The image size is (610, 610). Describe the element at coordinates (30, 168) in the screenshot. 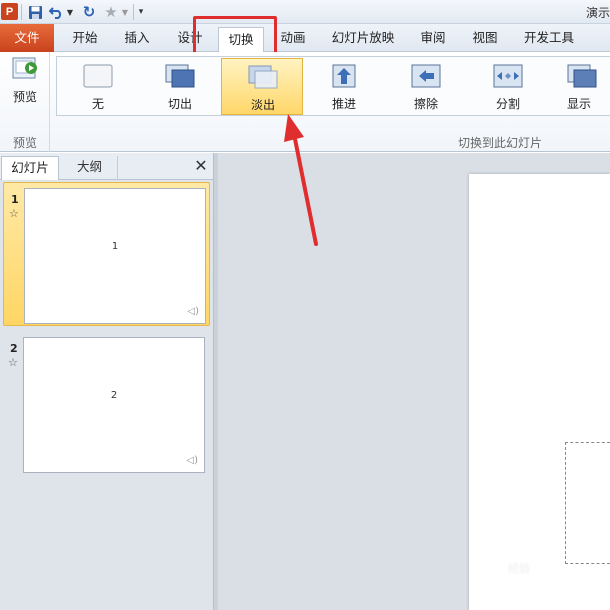

I see `tab-slides: 幻灯片` at that location.